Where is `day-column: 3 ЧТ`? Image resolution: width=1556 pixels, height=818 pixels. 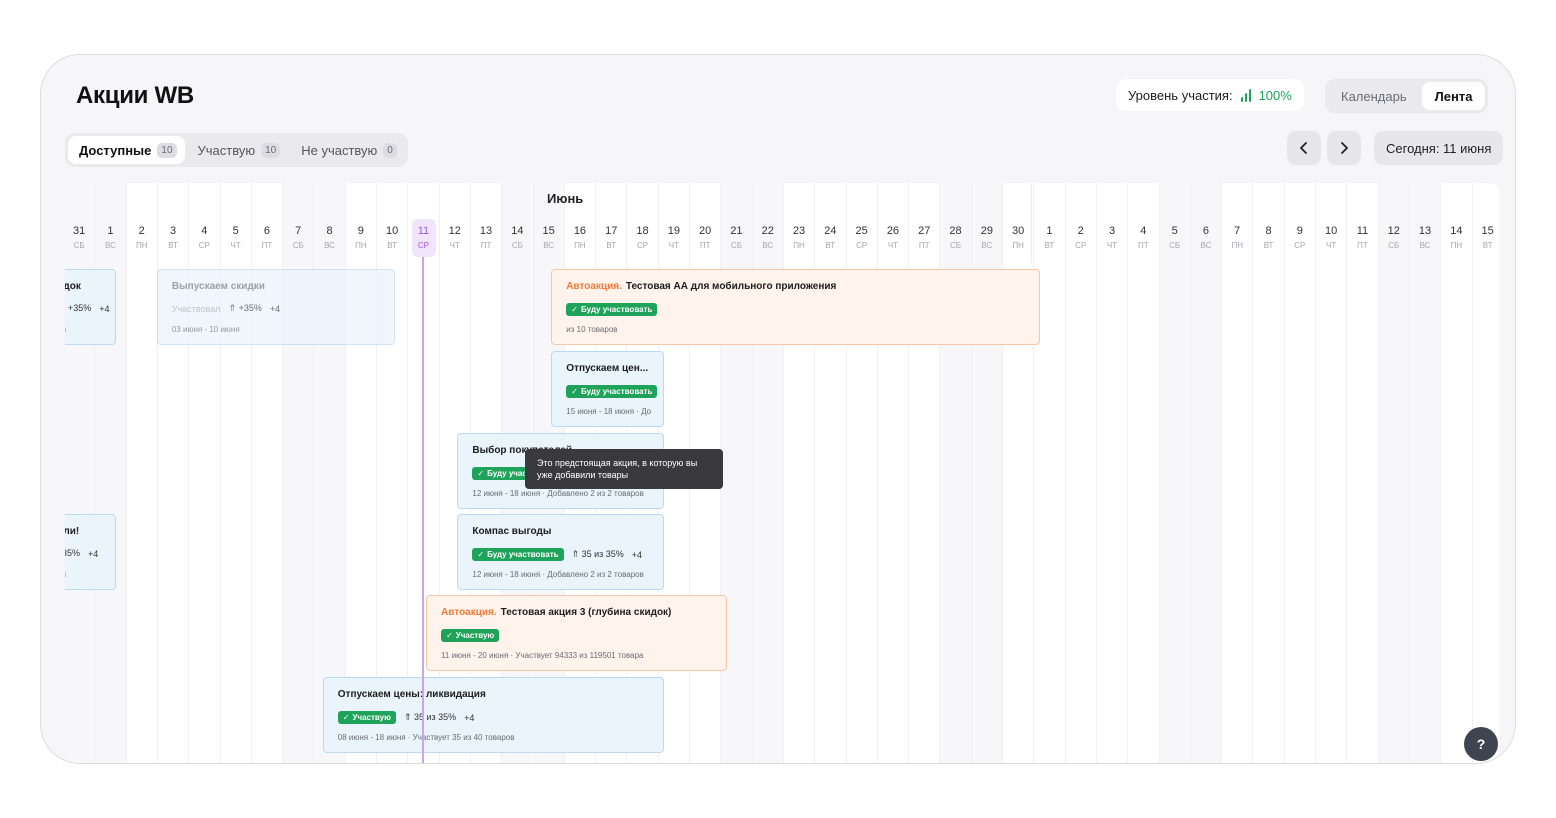
day-column: 3 ЧТ is located at coordinates (1111, 473).